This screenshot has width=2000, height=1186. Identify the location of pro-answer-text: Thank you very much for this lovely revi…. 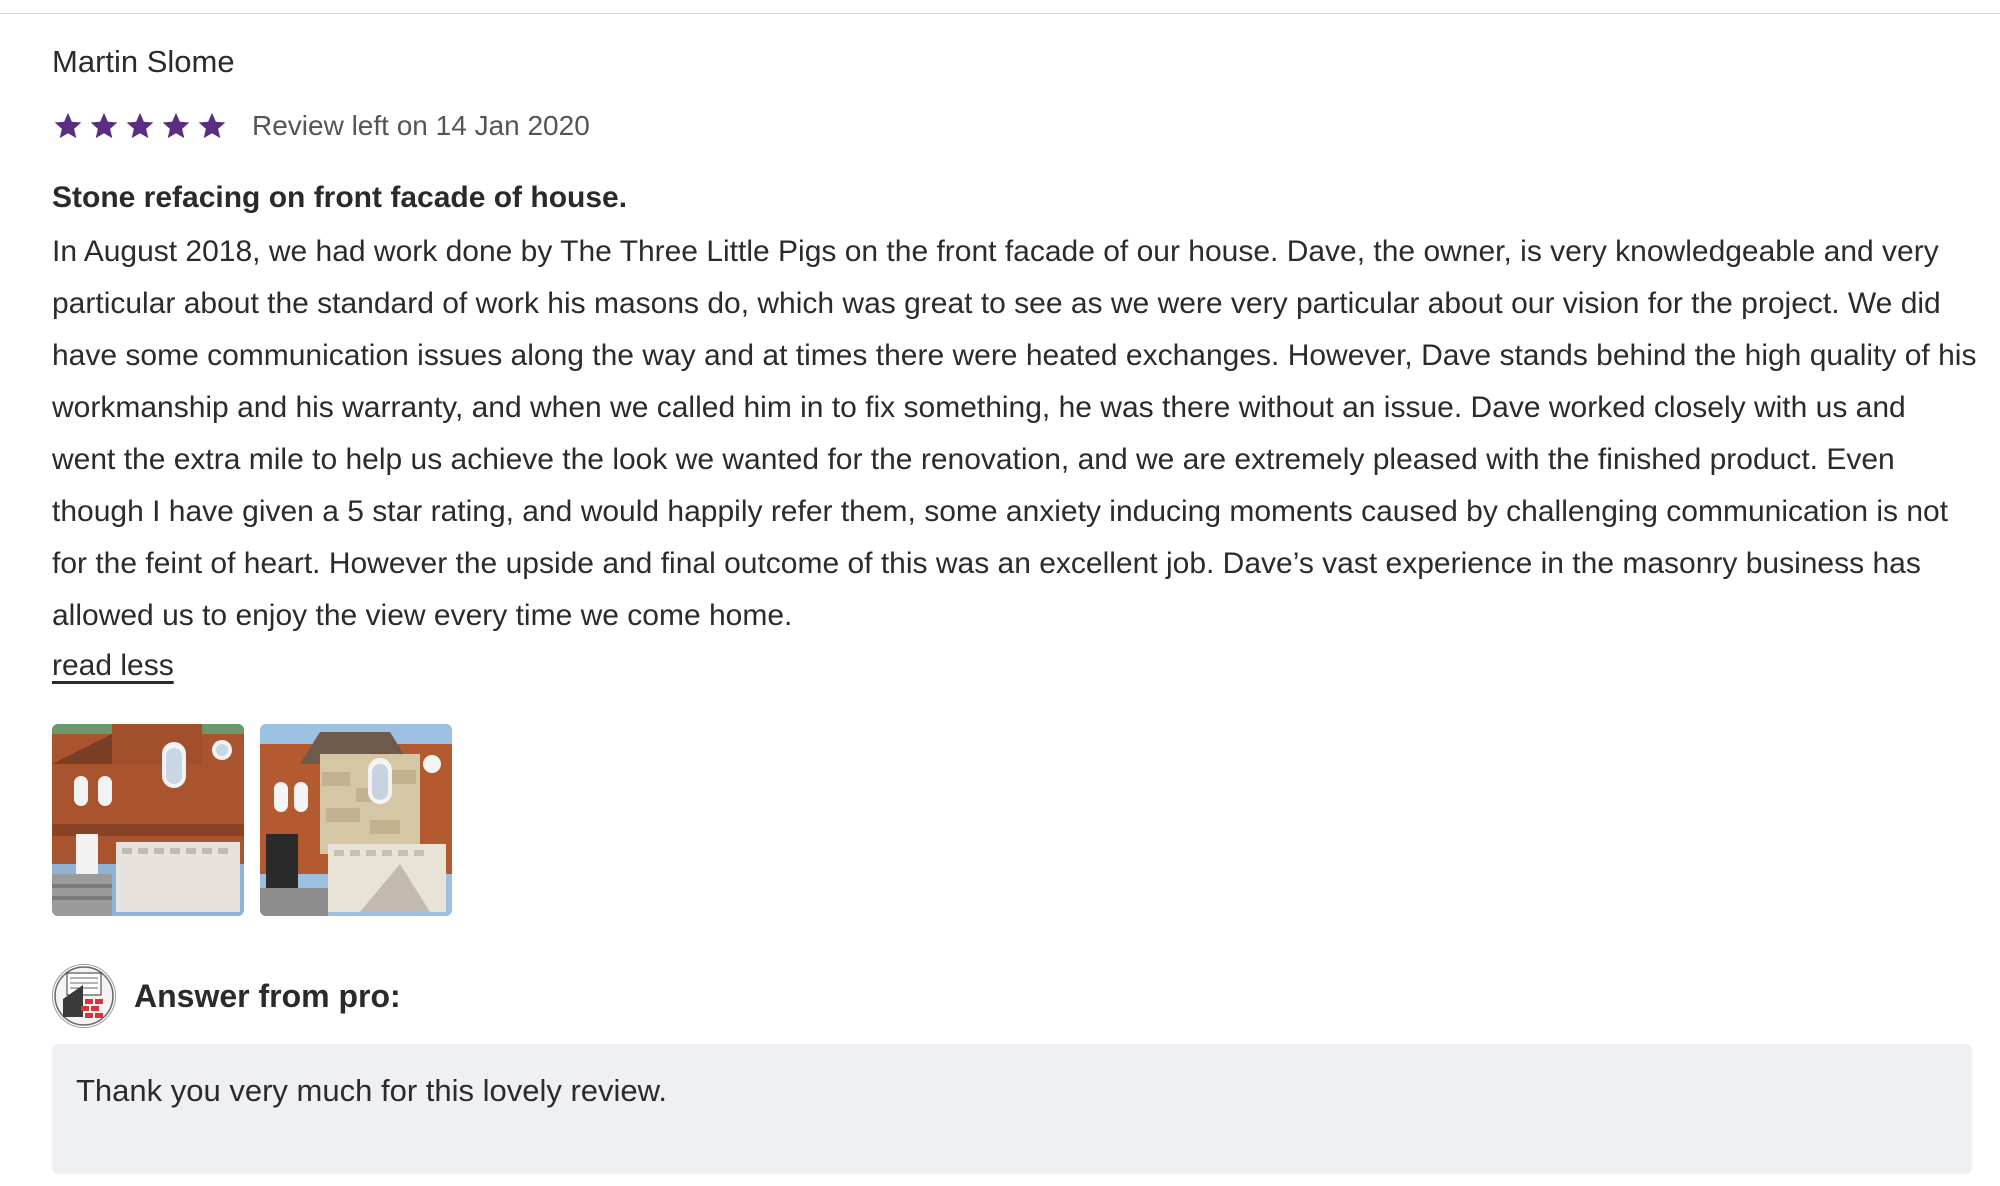
(371, 1090).